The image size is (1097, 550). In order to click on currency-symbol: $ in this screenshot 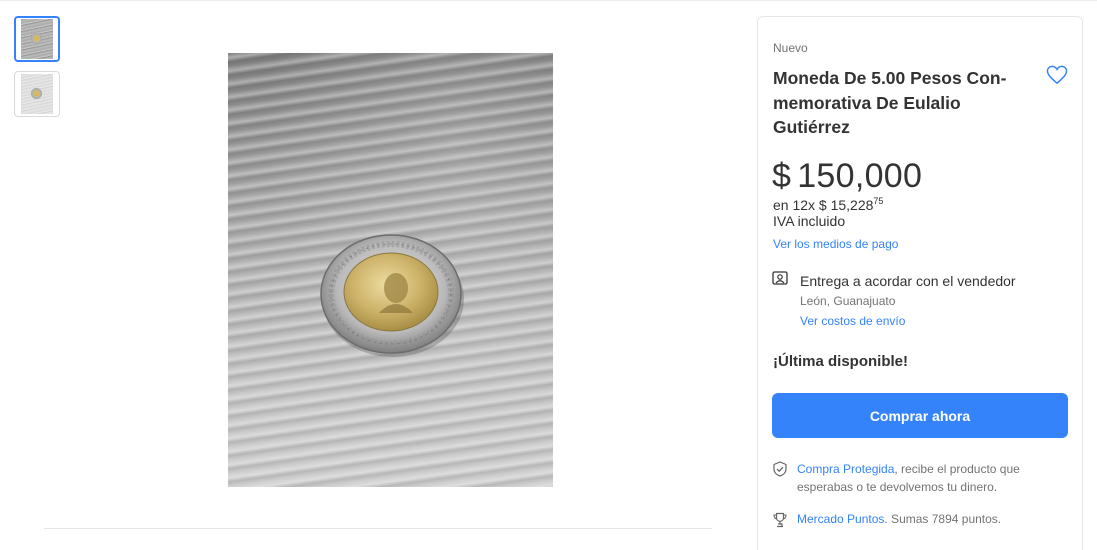, I will do `click(782, 176)`.